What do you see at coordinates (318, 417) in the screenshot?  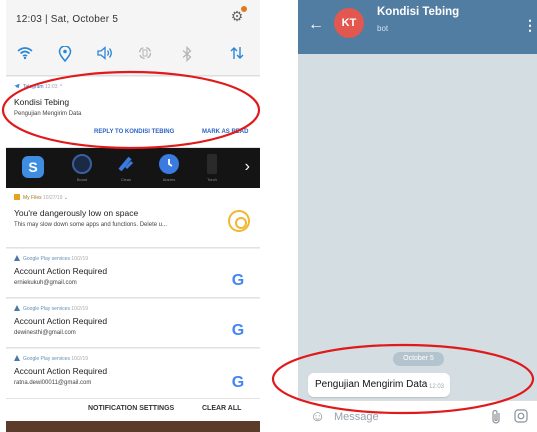 I see `emoji-icon: ☺` at bounding box center [318, 417].